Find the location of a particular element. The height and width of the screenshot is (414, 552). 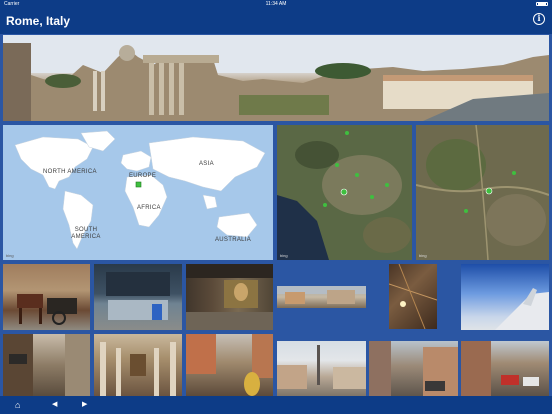

map-label-north-america: NORTH AMERICA is located at coordinates (70, 172).